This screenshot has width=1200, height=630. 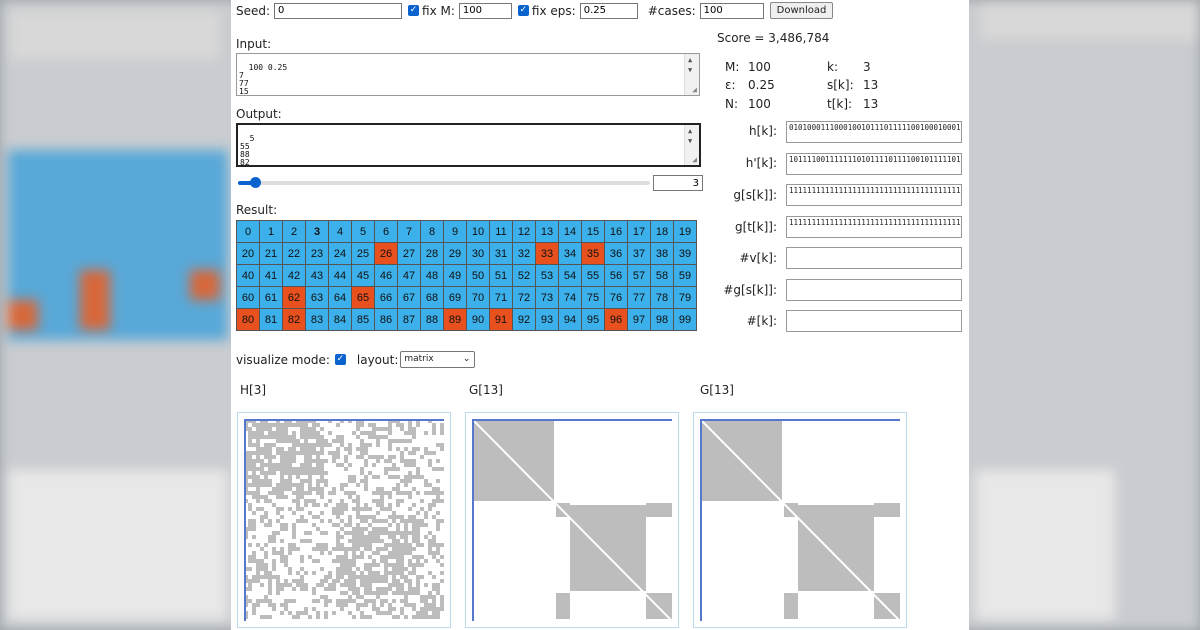 What do you see at coordinates (701, 520) in the screenshot?
I see `matrix-edge` at bounding box center [701, 520].